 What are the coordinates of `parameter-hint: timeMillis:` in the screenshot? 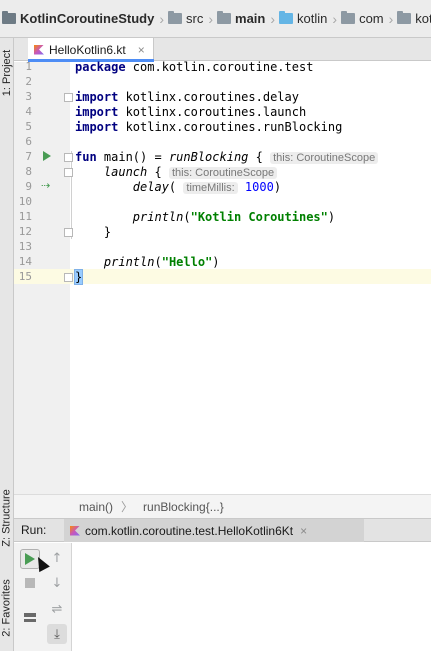 It's located at (210, 188).